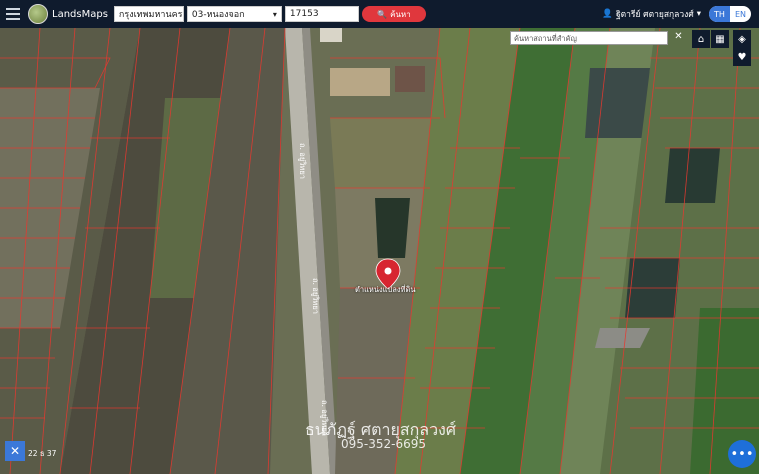 The width and height of the screenshot is (759, 474). I want to click on scale-text: 22 ธ 37, so click(42, 453).